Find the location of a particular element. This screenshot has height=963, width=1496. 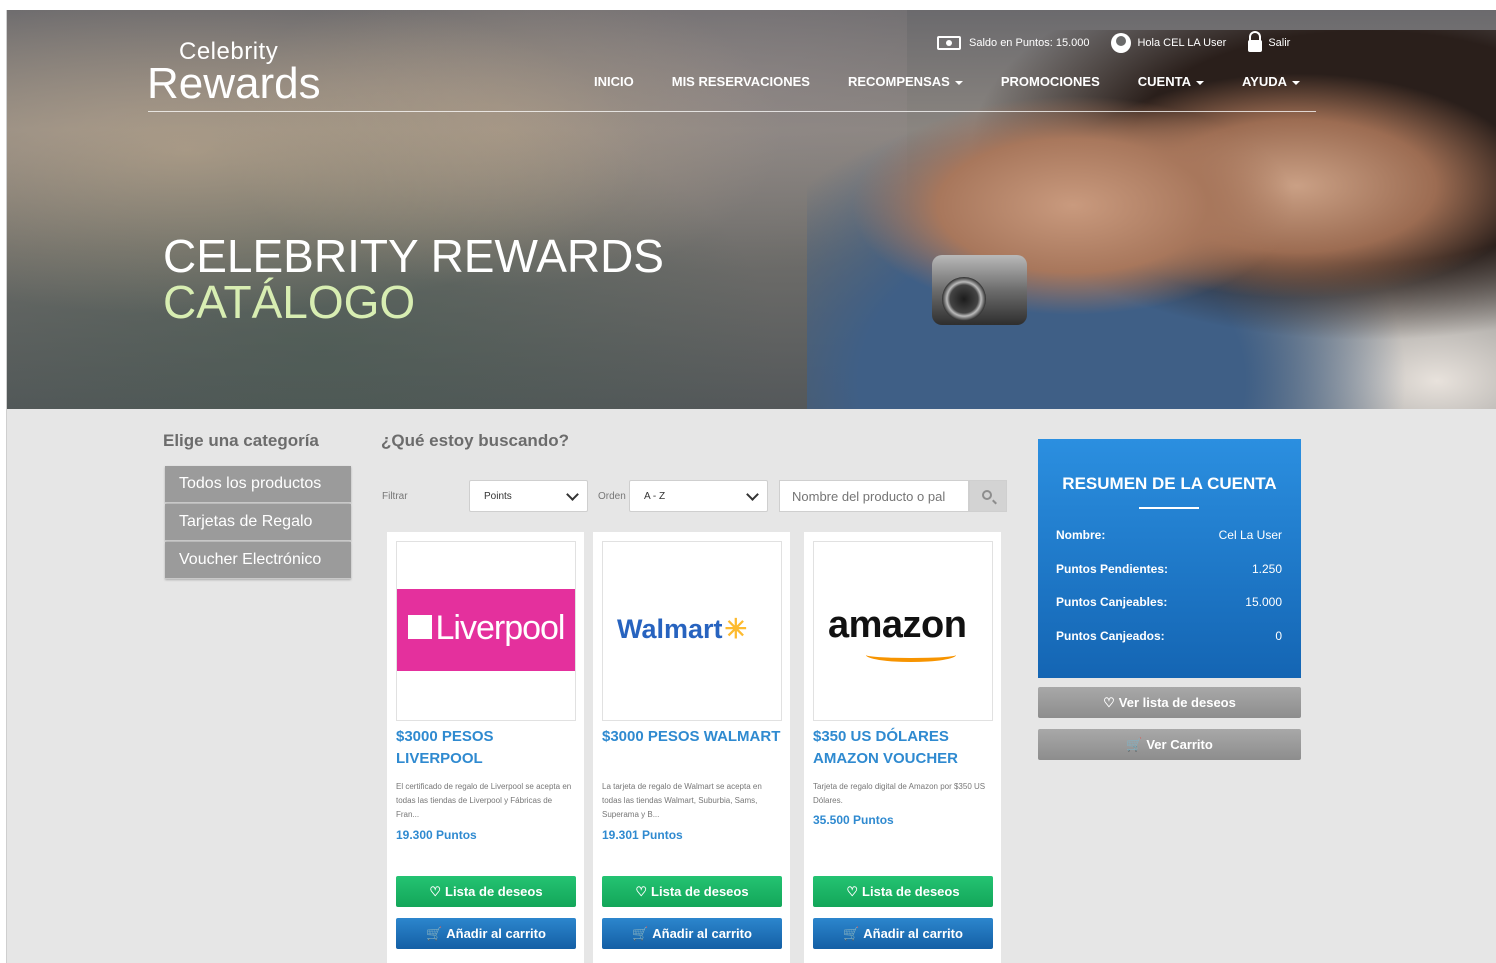

unlock-icon is located at coordinates (1255, 41).